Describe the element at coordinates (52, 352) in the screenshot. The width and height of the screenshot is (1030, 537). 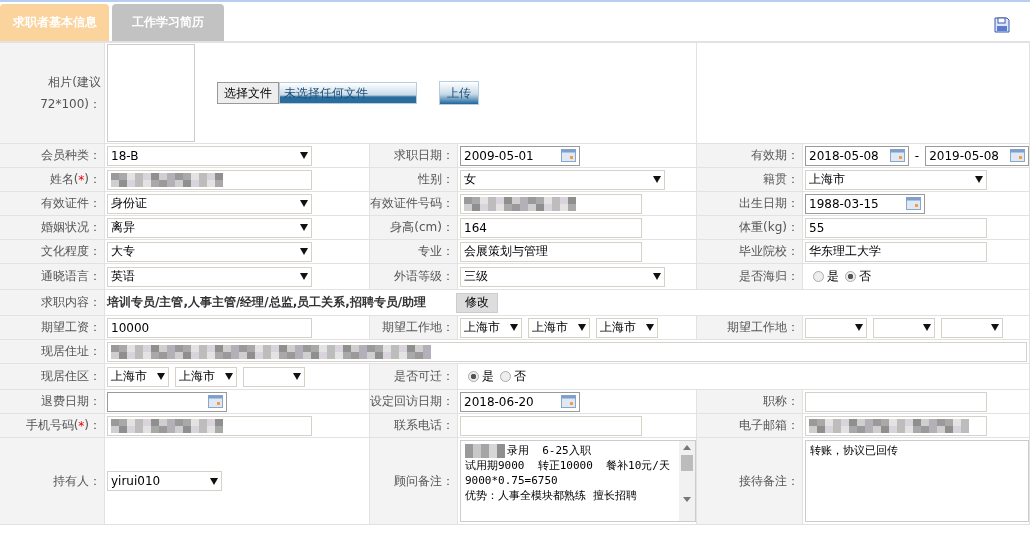
I see `field-label: 现居住址：` at that location.